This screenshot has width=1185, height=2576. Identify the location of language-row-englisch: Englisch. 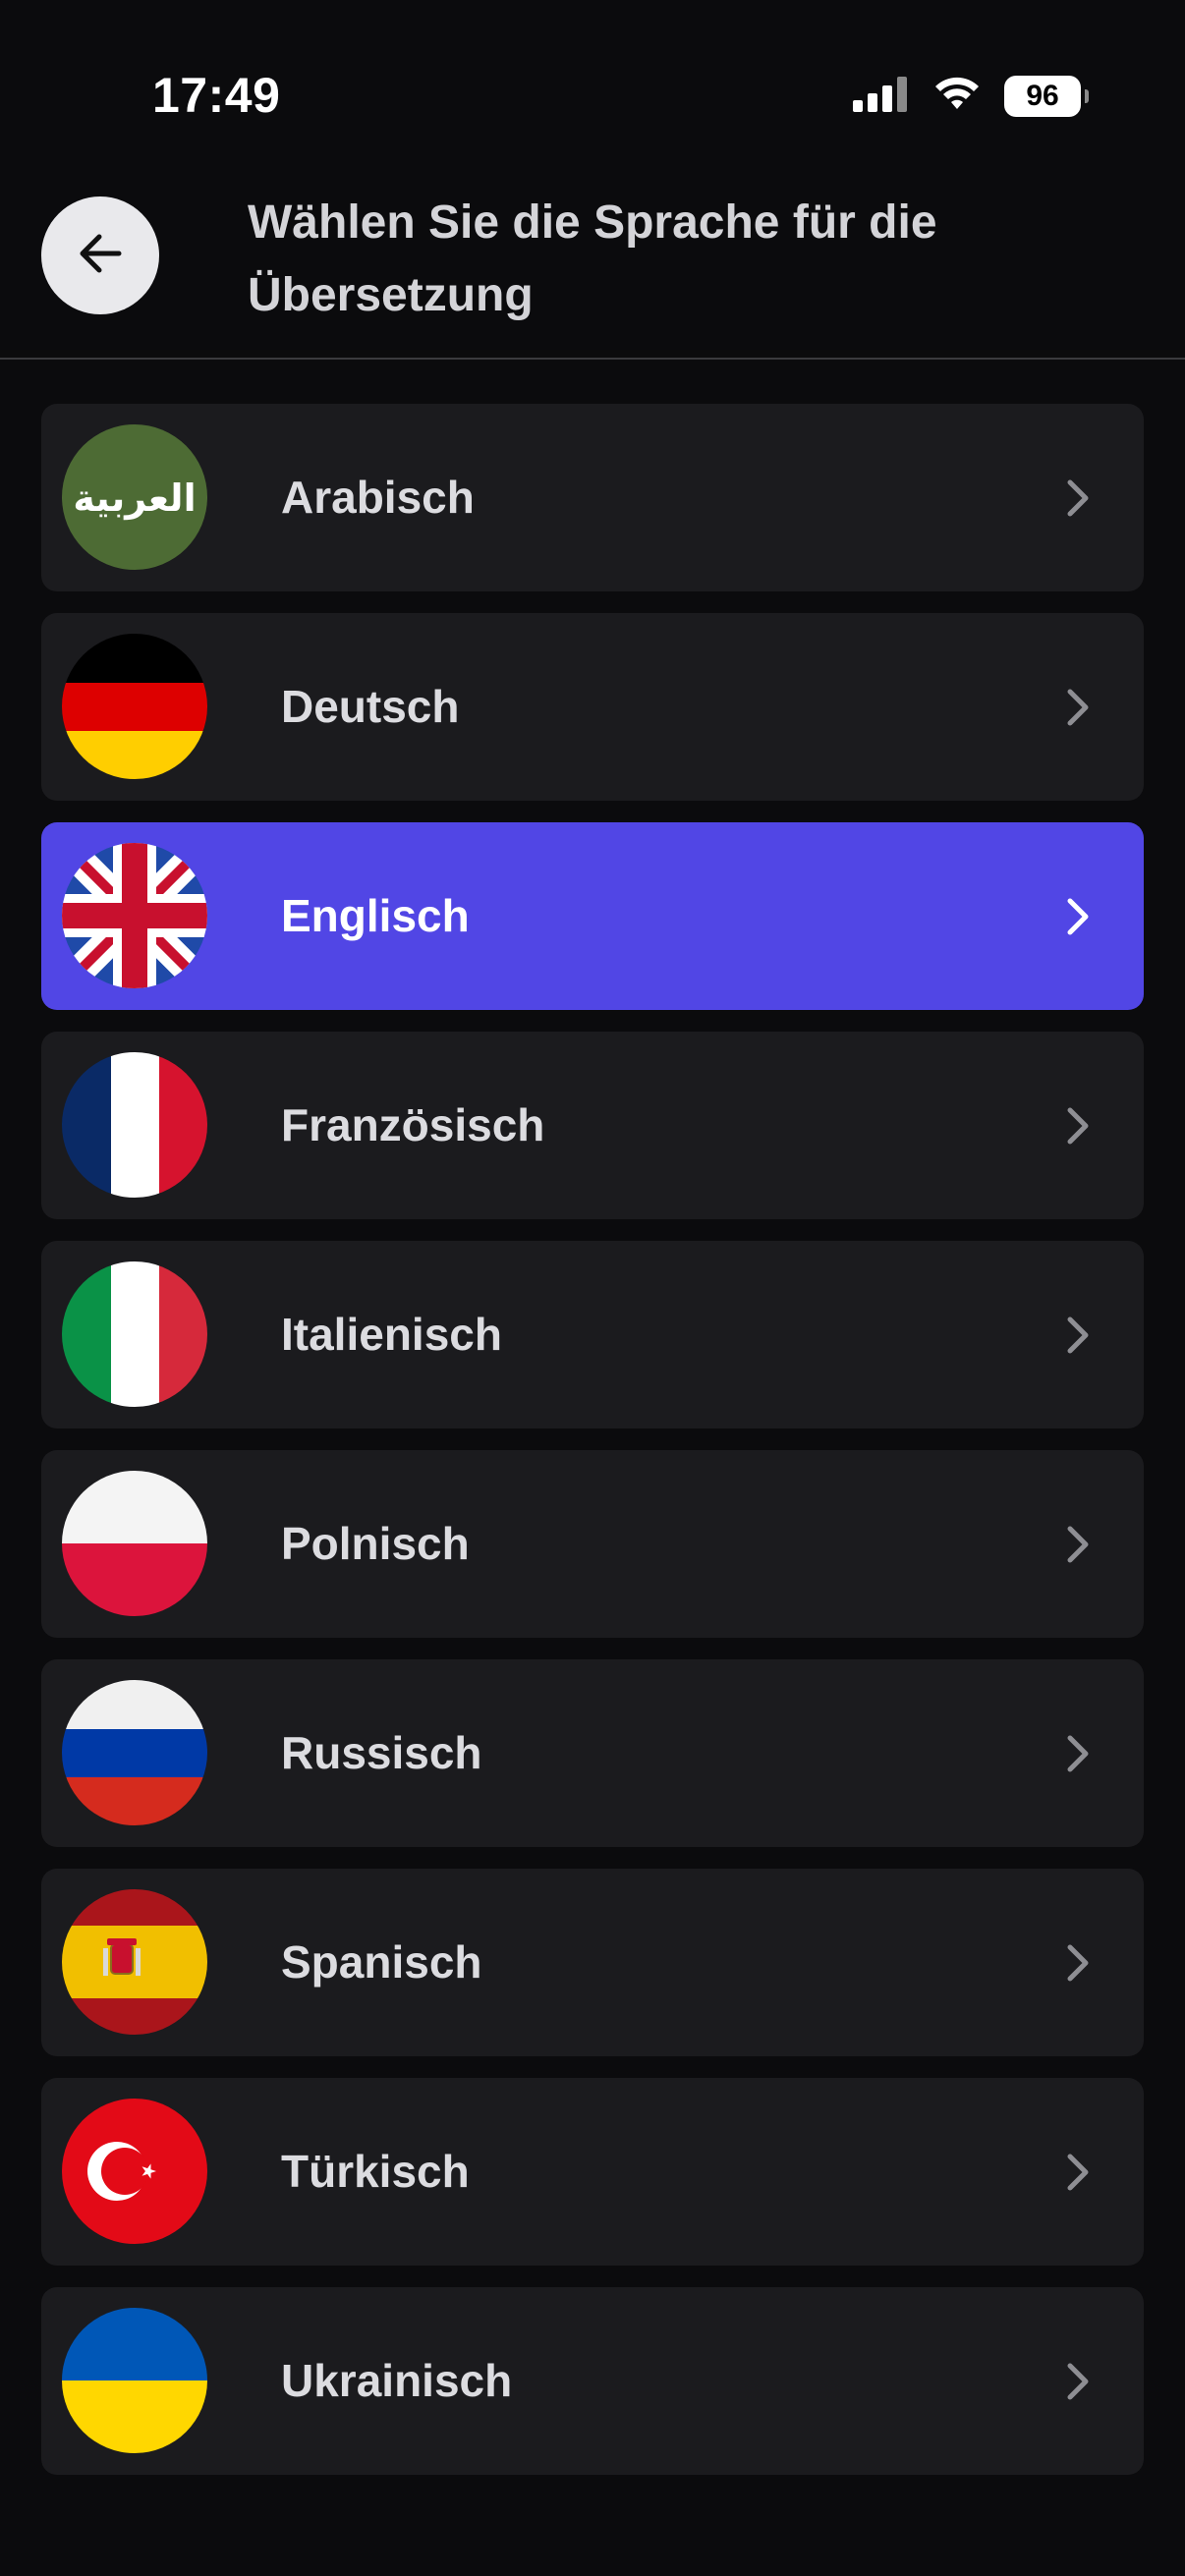
(592, 916).